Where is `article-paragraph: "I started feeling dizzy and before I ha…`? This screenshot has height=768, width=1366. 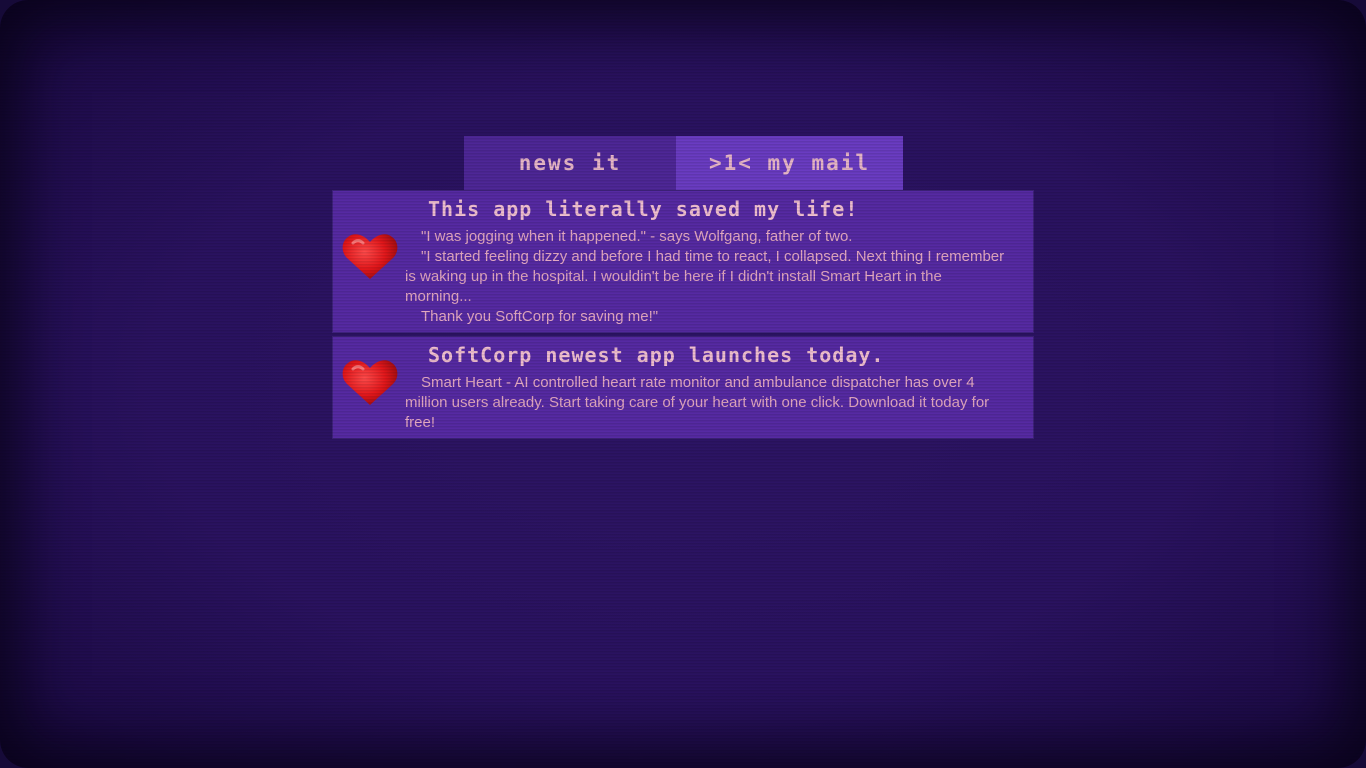 article-paragraph: "I started feeling dizzy and before I ha… is located at coordinates (705, 276).